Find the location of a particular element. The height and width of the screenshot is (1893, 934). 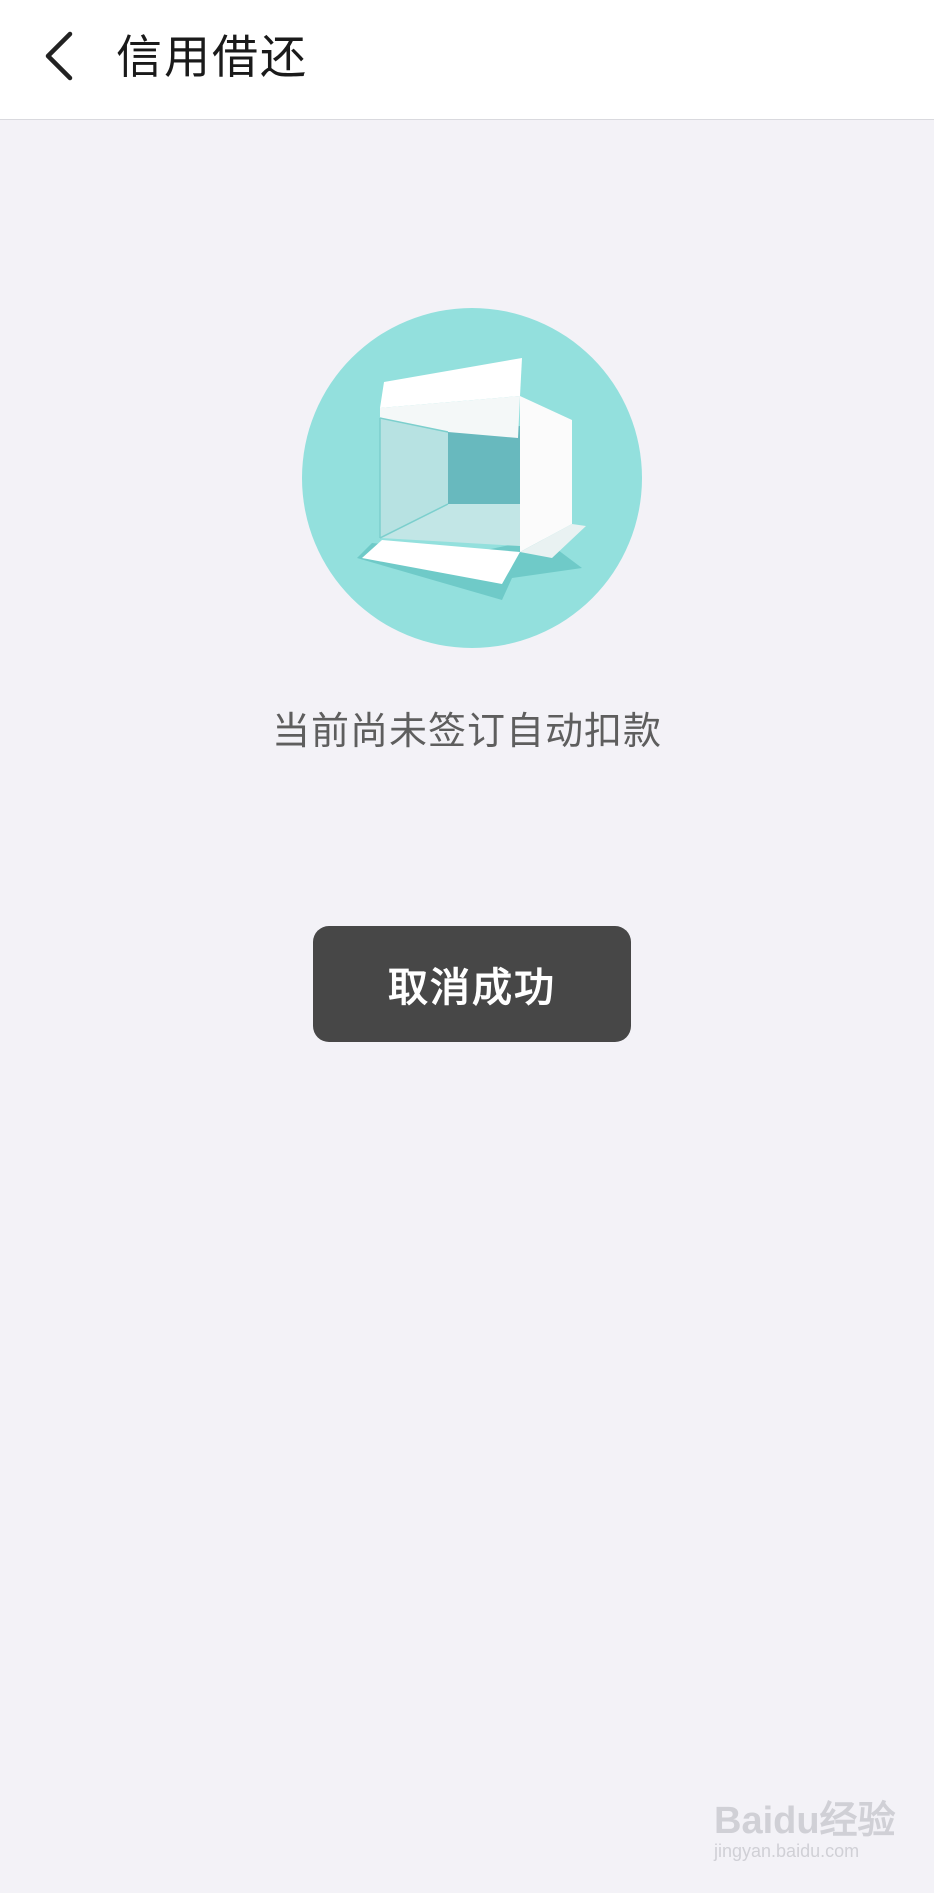

page-title: 信用借还 is located at coordinates (212, 57).